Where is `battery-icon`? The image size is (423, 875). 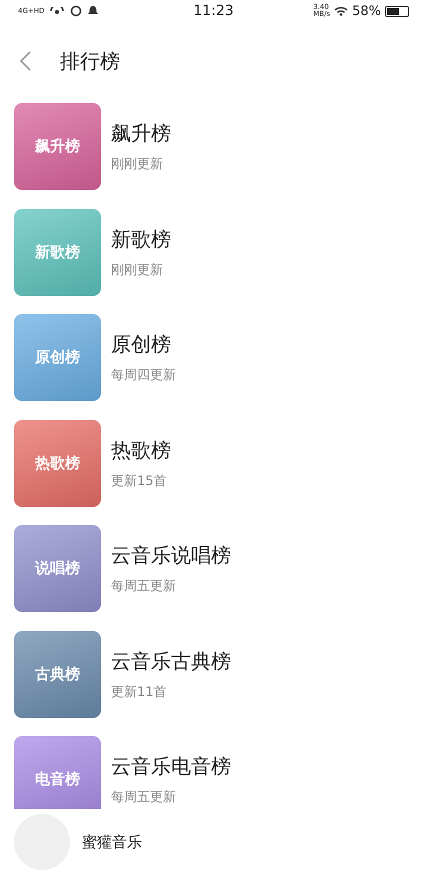 battery-icon is located at coordinates (397, 11).